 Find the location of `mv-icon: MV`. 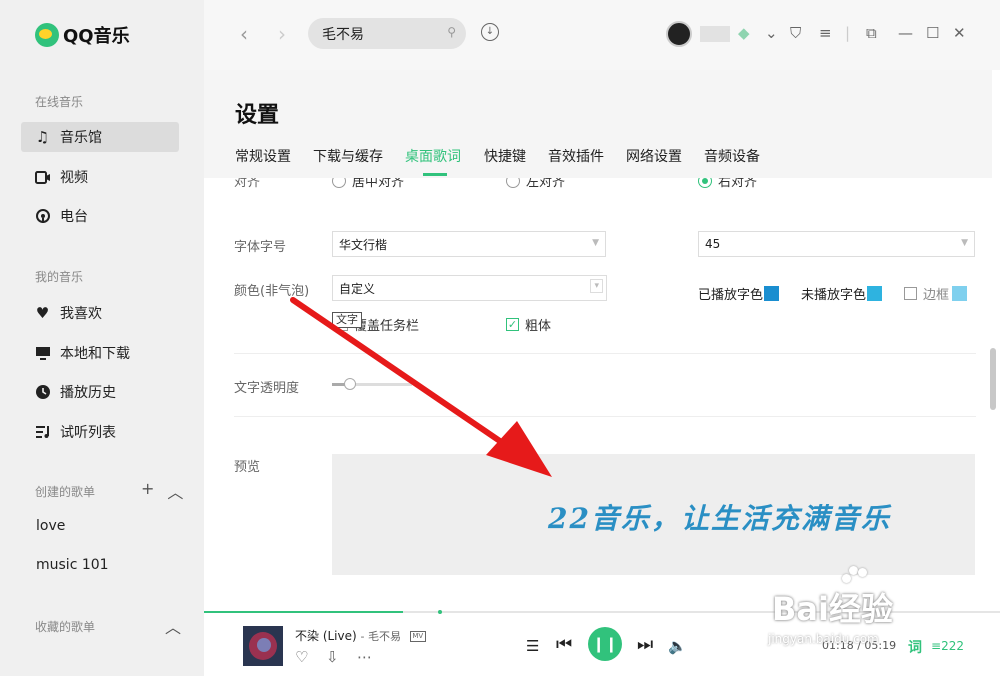

mv-icon: MV is located at coordinates (417, 636).